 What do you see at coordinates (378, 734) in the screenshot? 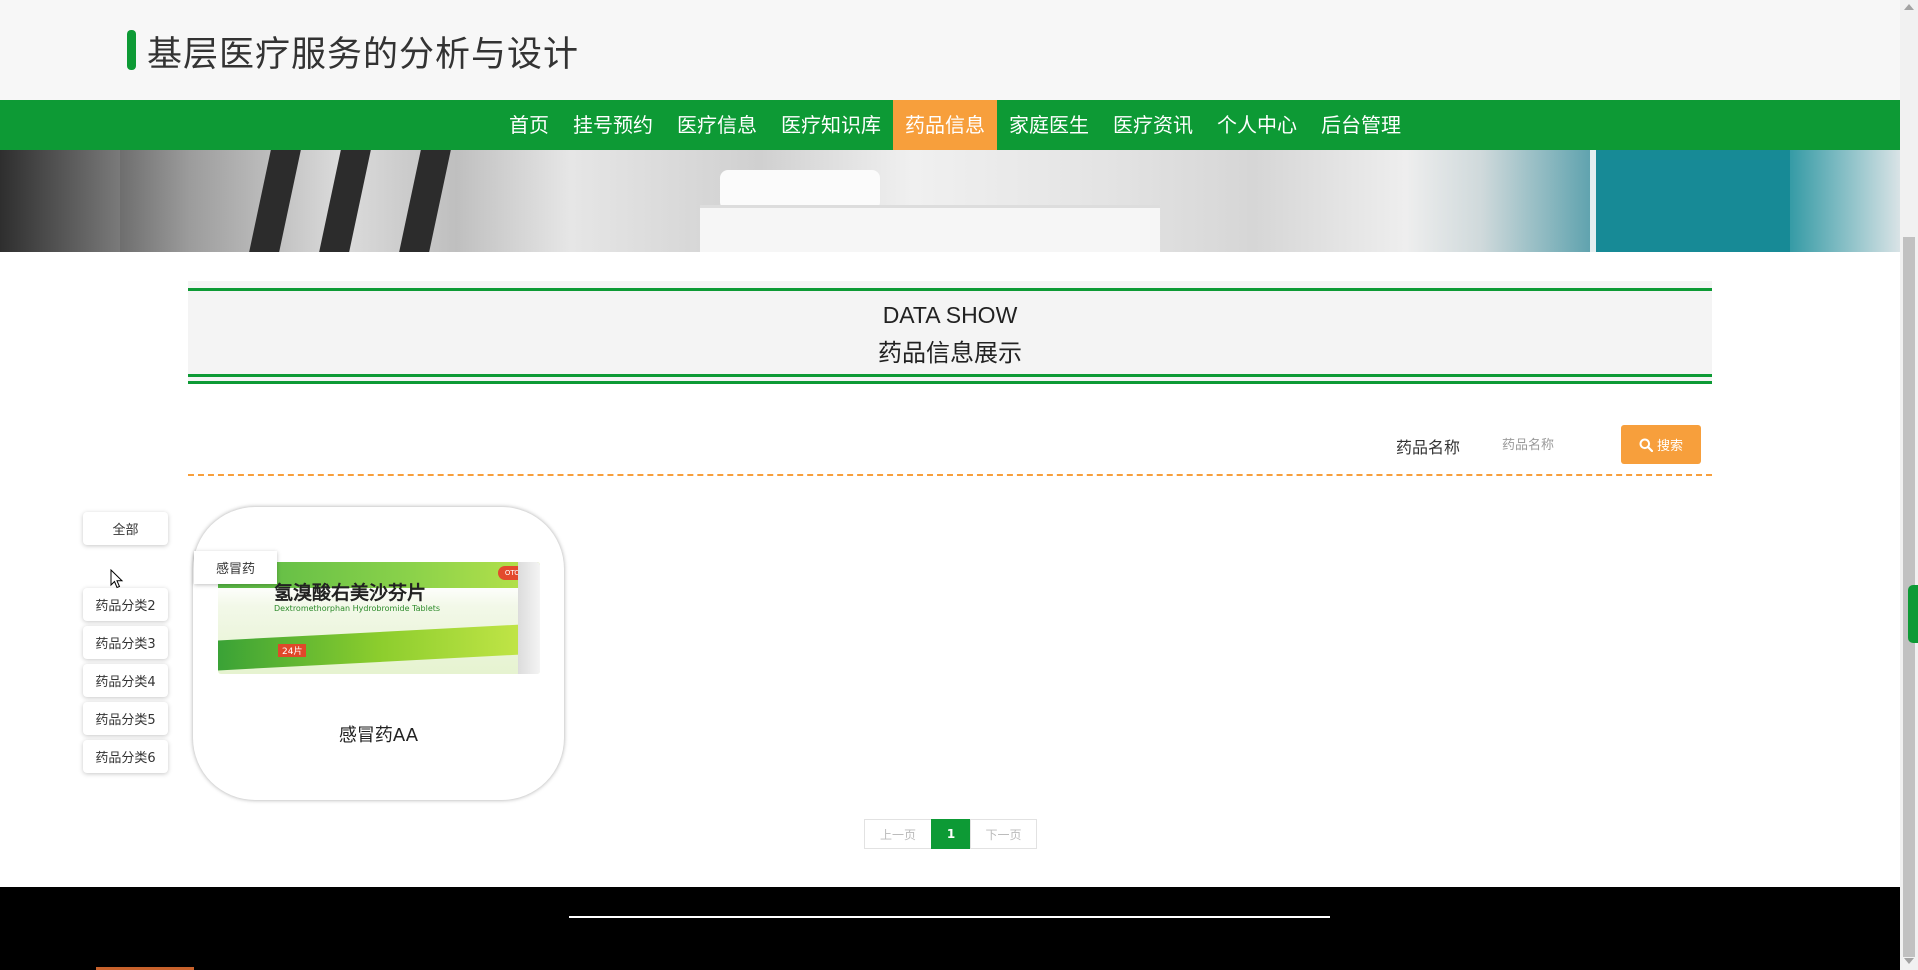
I see `product-name: 感冒药AA` at bounding box center [378, 734].